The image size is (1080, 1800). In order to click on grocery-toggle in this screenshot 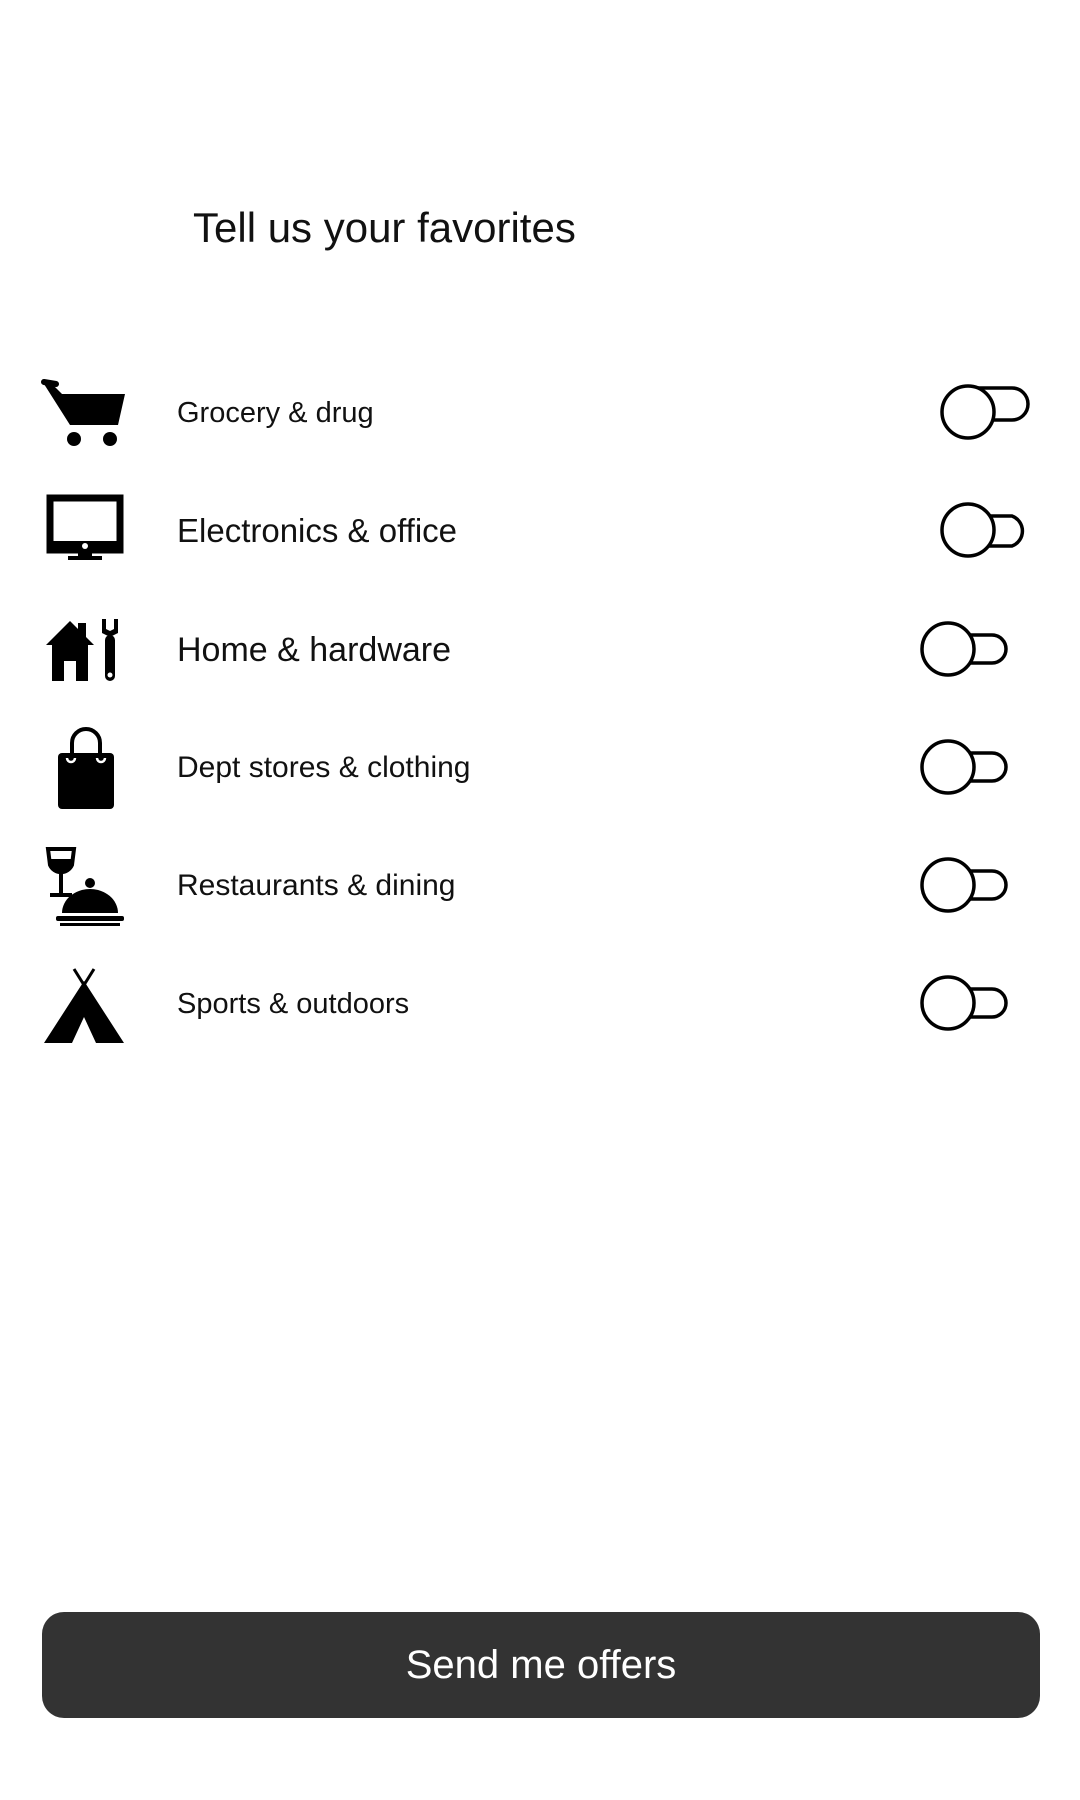, I will do `click(984, 412)`.